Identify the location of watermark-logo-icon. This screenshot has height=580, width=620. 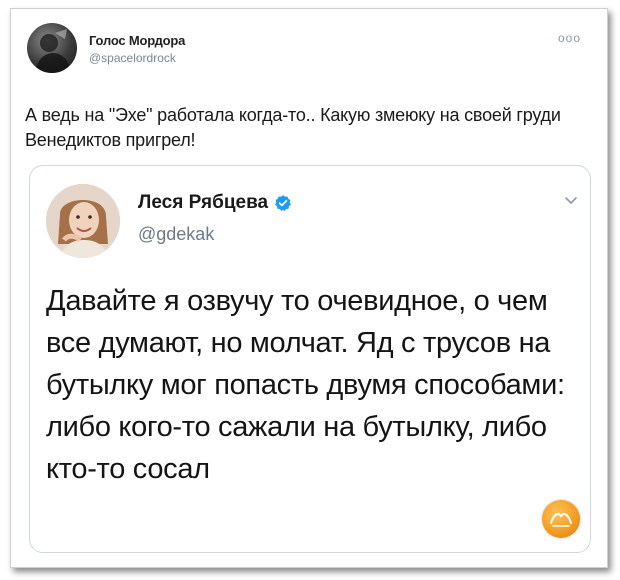
(561, 520).